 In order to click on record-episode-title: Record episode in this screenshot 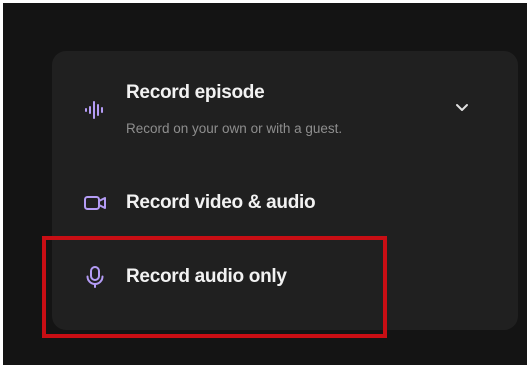, I will do `click(195, 92)`.